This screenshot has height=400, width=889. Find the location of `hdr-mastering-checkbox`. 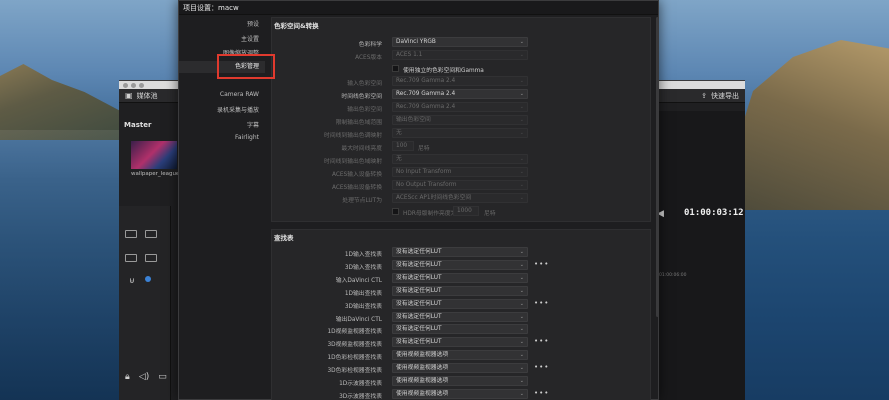

hdr-mastering-checkbox is located at coordinates (395, 211).